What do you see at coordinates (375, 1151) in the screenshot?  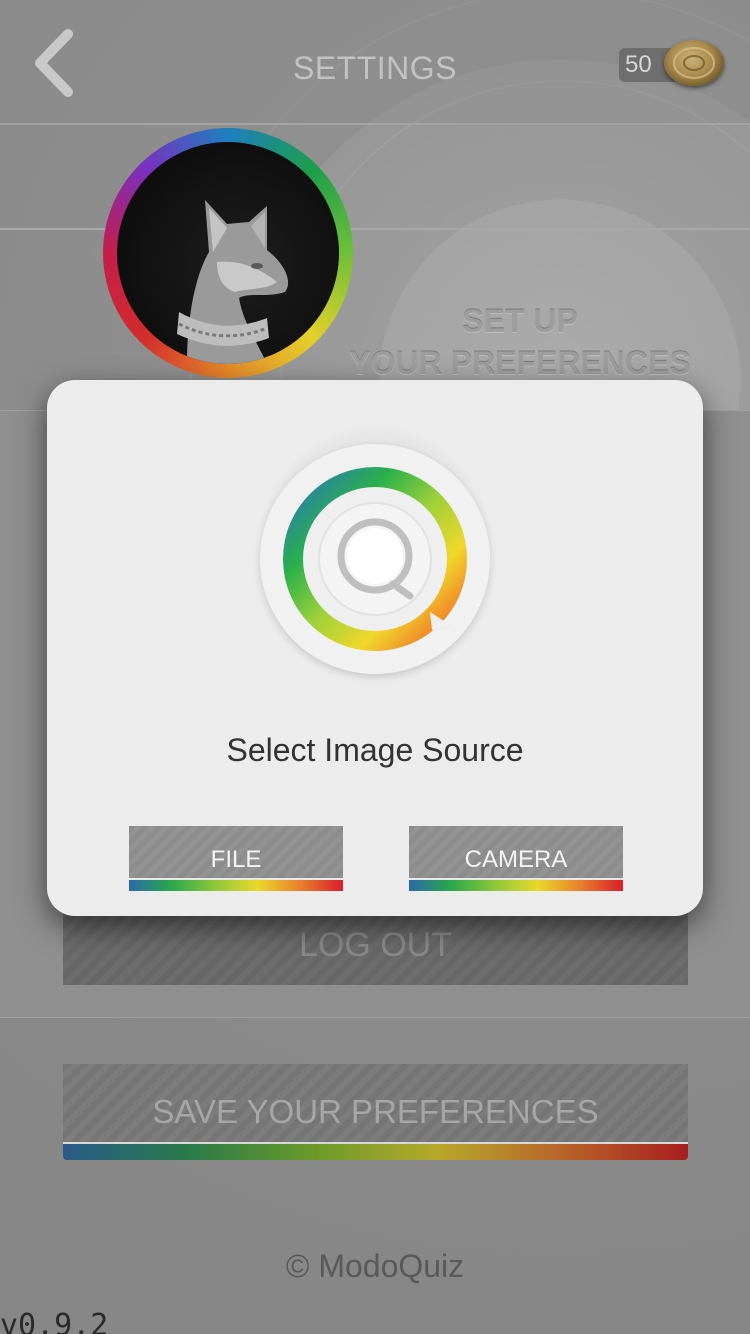 I see `save-button-color-bar` at bounding box center [375, 1151].